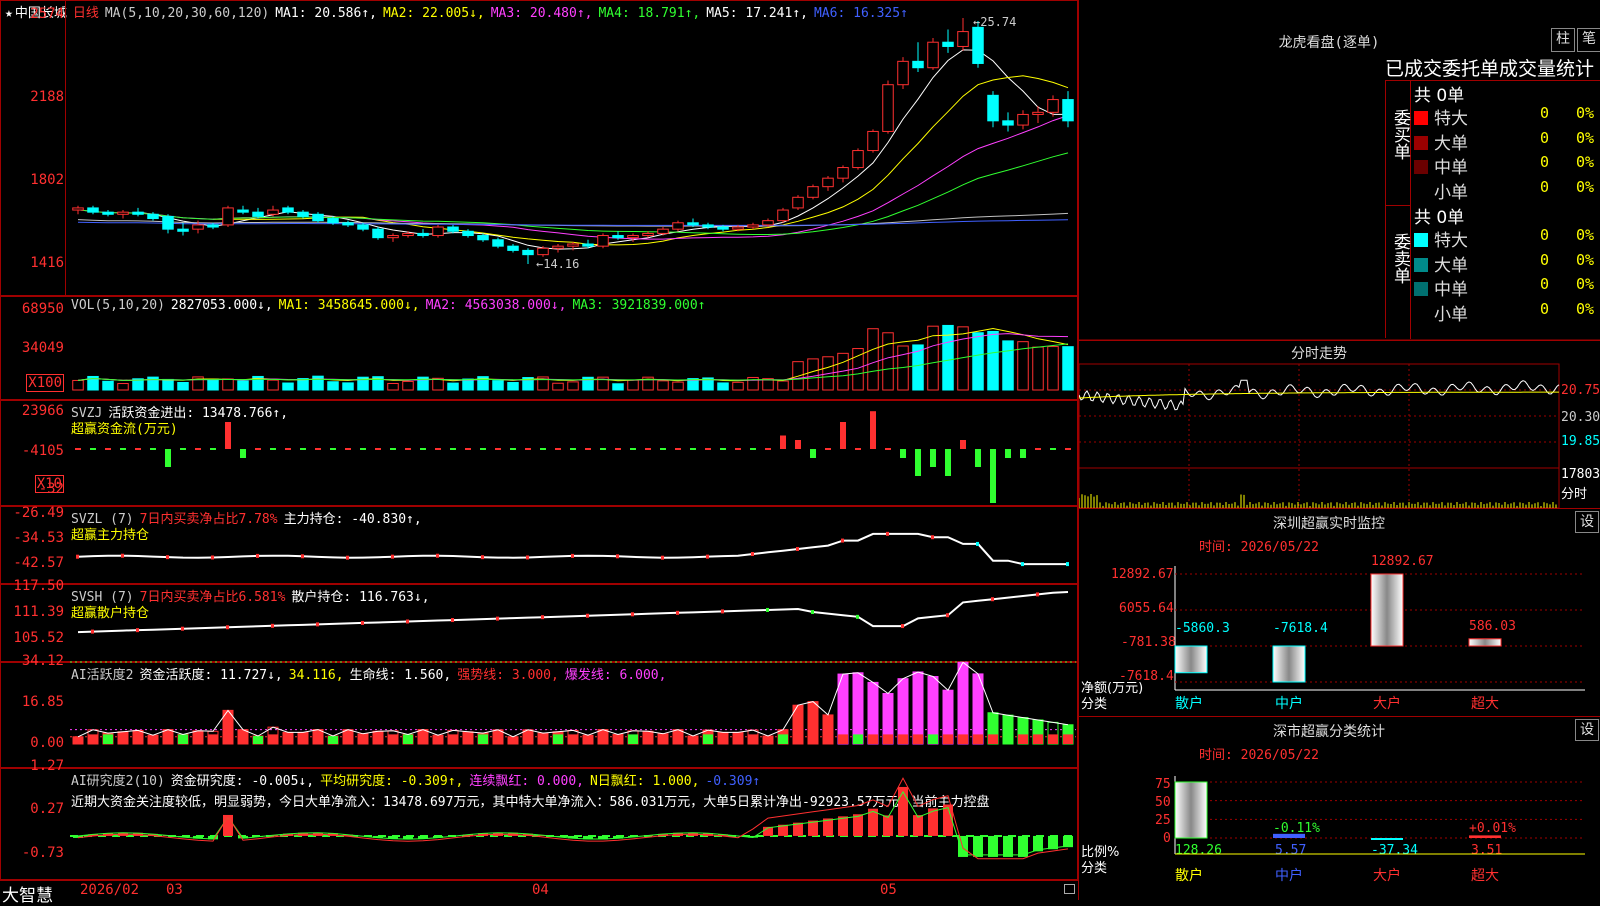 The width and height of the screenshot is (1600, 906). What do you see at coordinates (209, 519) in the screenshot?
I see `svzl-header-item: 7日内买卖净占比7.78%` at bounding box center [209, 519].